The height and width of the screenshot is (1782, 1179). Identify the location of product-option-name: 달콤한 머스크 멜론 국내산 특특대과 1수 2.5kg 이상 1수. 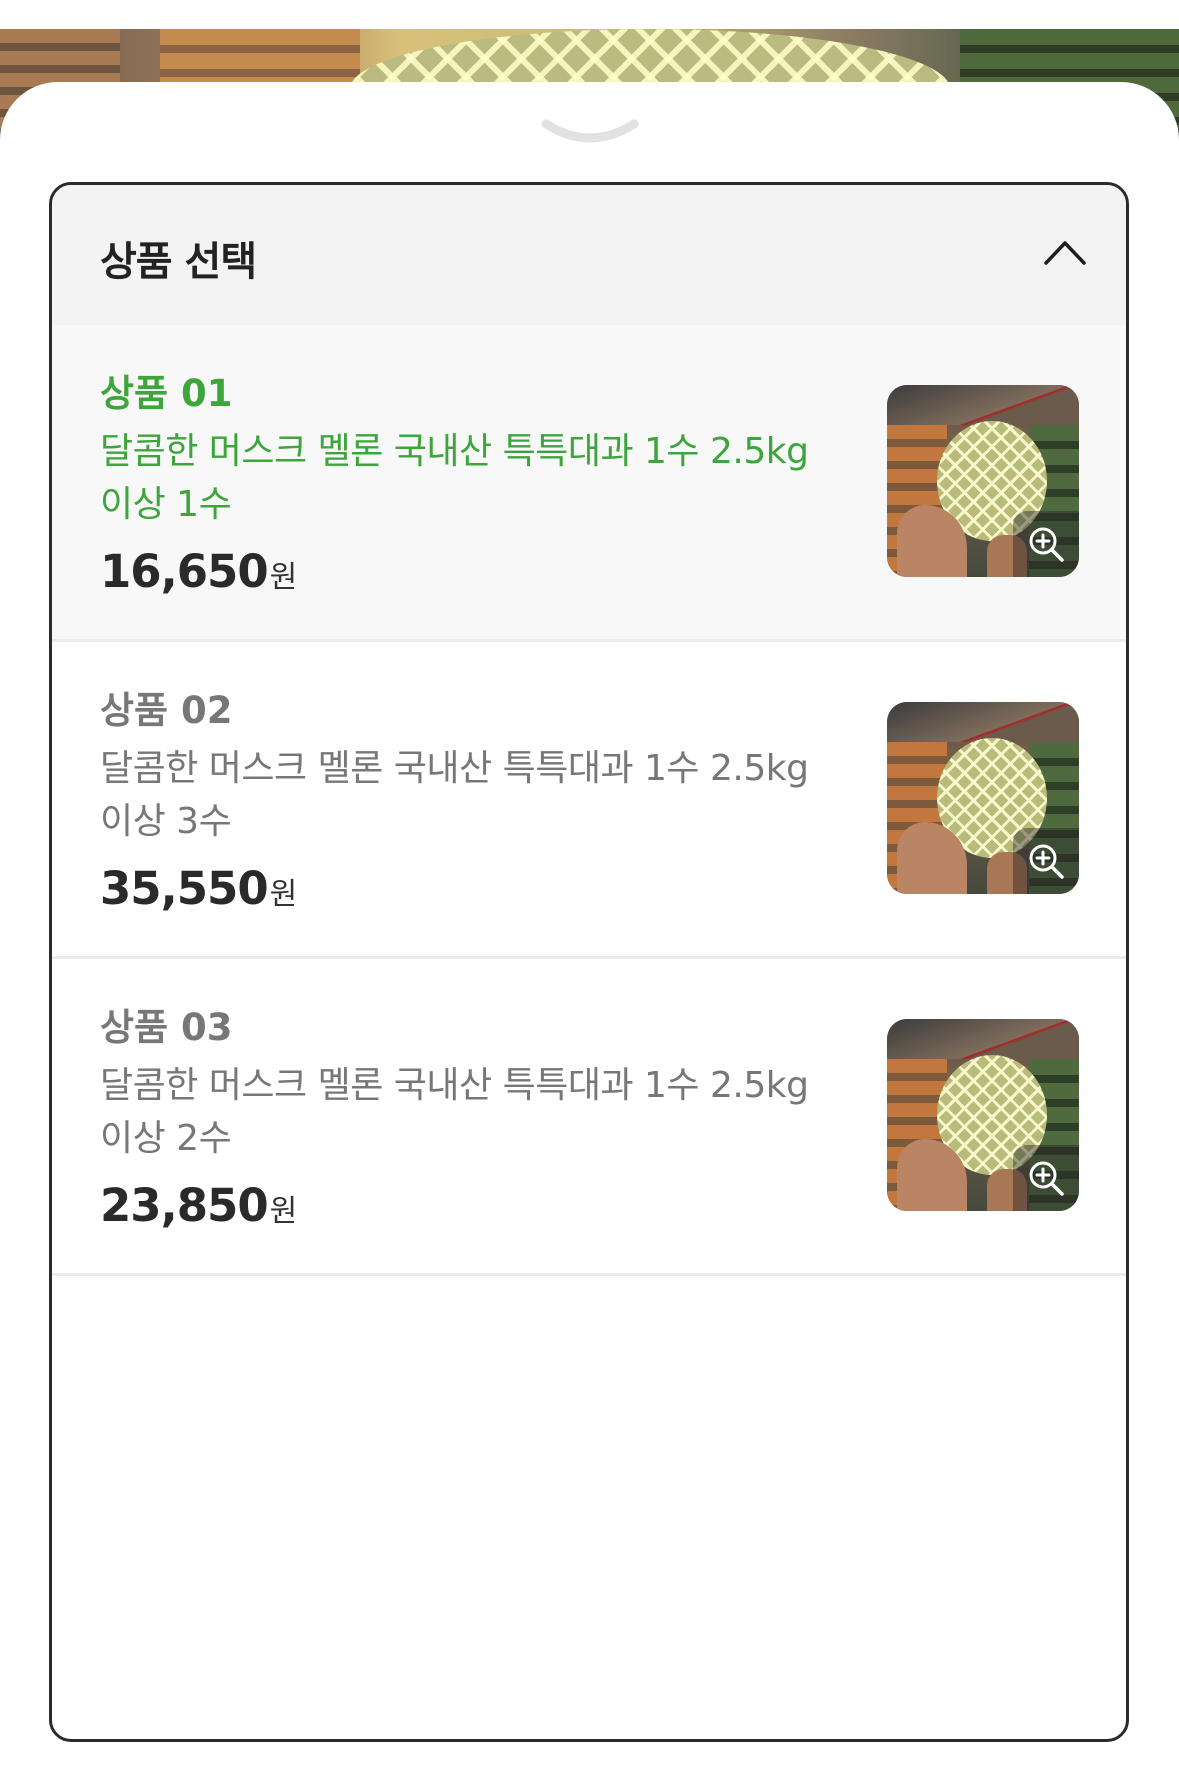
(454, 478).